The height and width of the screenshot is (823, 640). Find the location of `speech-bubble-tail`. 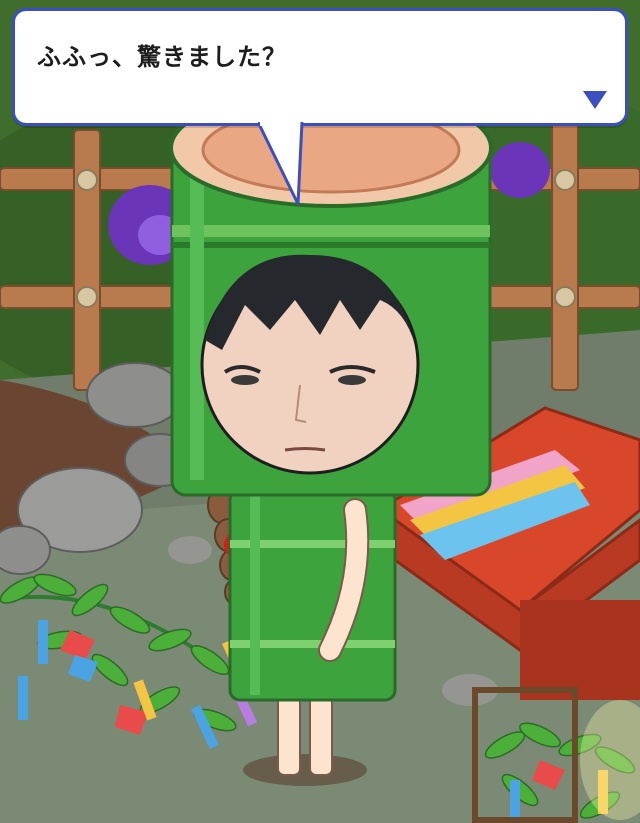

speech-bubble-tail is located at coordinates (281, 163).